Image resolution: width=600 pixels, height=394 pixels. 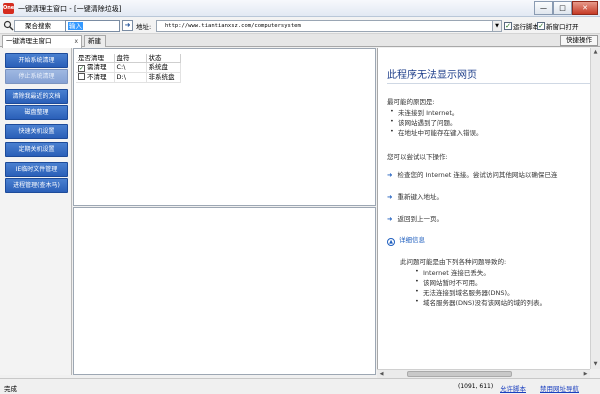 I want to click on action-label: 重新键入地址。, so click(x=420, y=197).